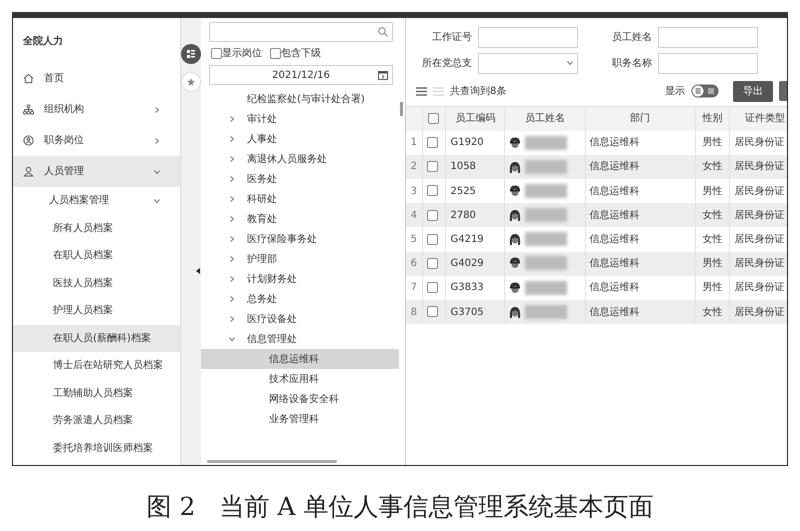 Image resolution: width=800 pixels, height=531 pixels. Describe the element at coordinates (295, 53) in the screenshot. I see `checkbox-option: 包含下级` at that location.